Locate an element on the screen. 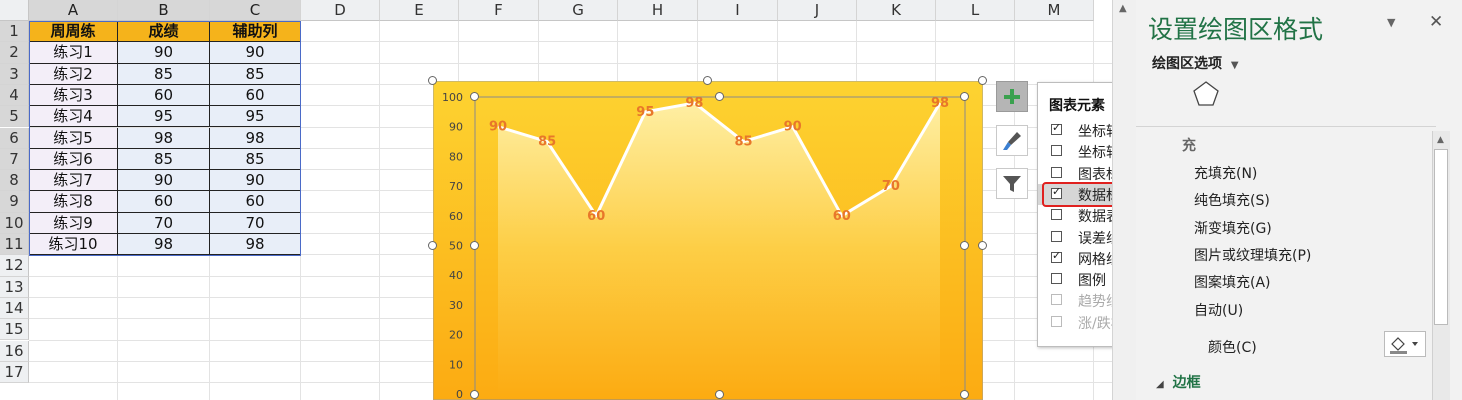 This screenshot has width=1462, height=400. data-label: 70 is located at coordinates (891, 186).